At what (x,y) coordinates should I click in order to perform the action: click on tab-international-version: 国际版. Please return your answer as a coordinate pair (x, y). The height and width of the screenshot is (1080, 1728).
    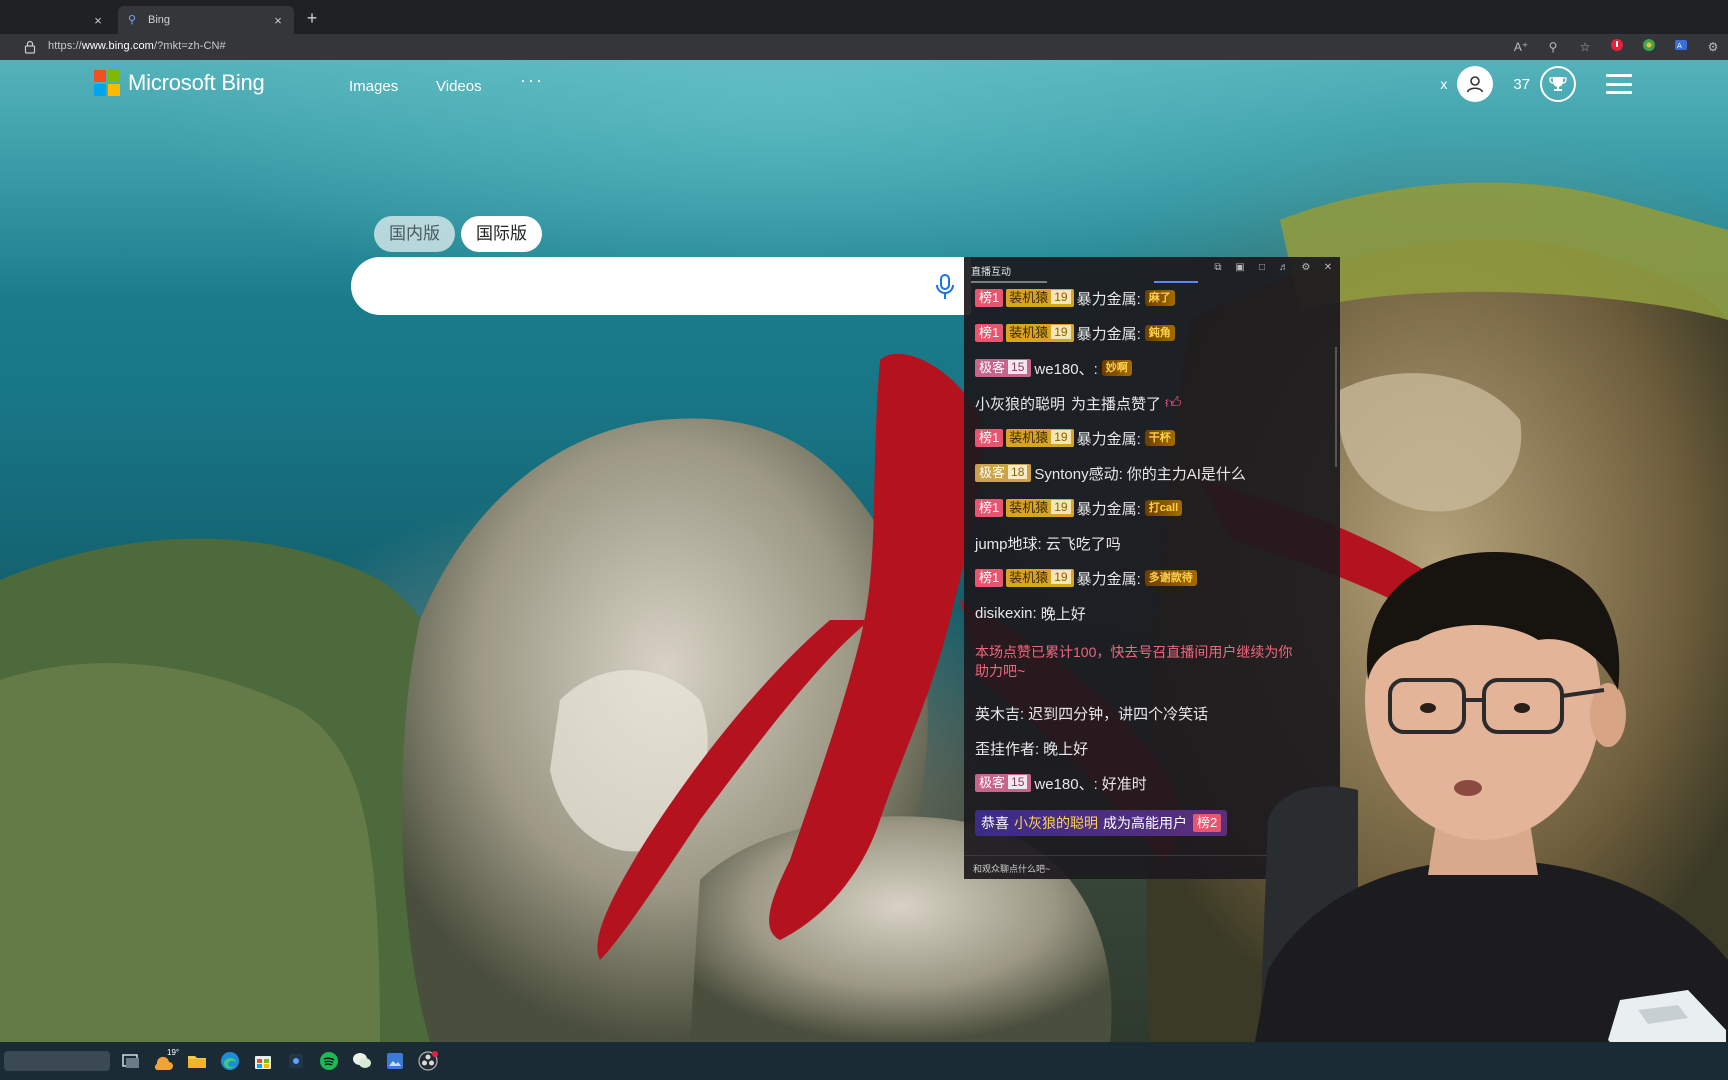
    Looking at the image, I should click on (501, 234).